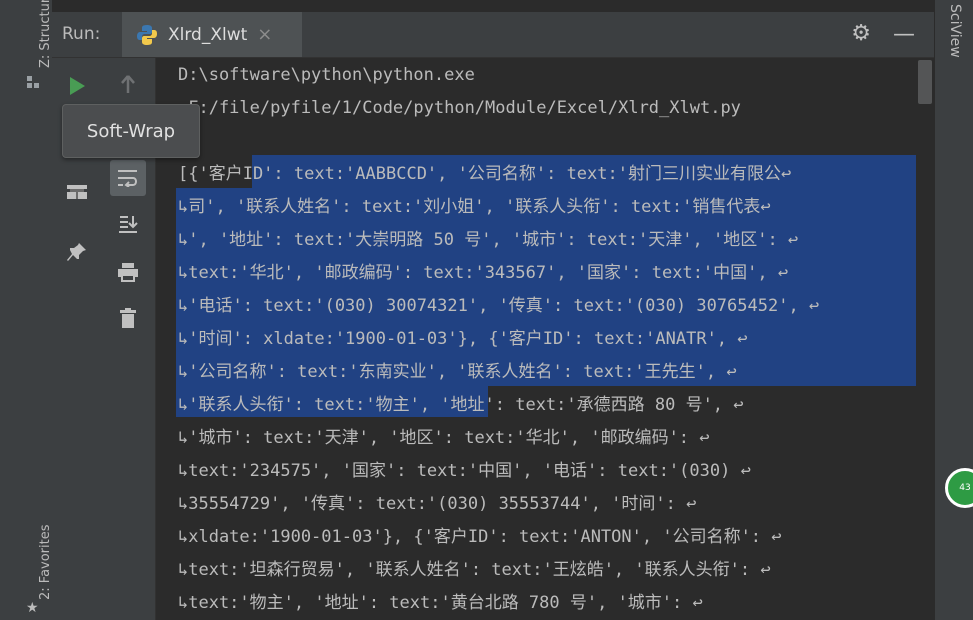 The height and width of the screenshot is (620, 973). I want to click on run-tab-label: Xlrd_Xlwt, so click(208, 34).